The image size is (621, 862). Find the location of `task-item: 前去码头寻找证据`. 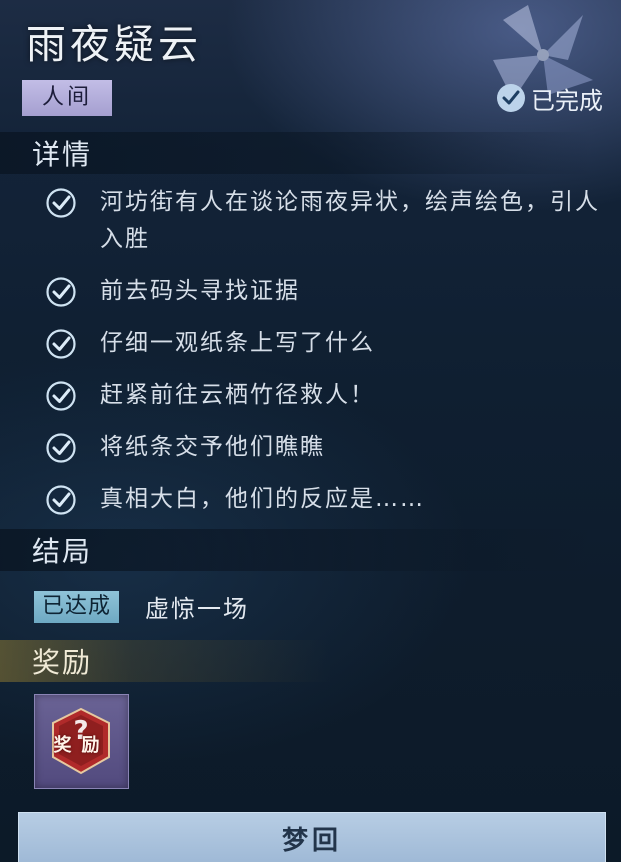

task-item: 前去码头寻找证据 is located at coordinates (327, 291).